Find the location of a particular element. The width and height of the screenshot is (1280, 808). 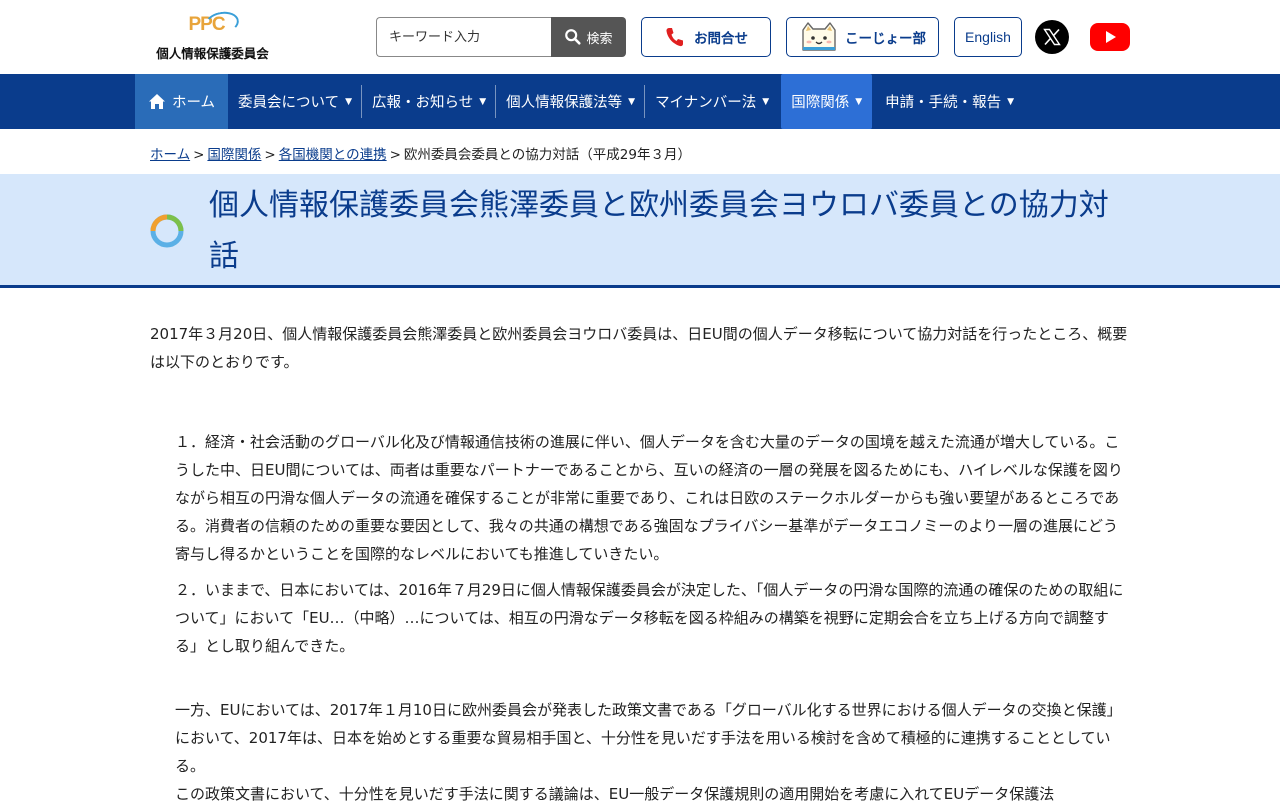

phone-icon is located at coordinates (674, 37).